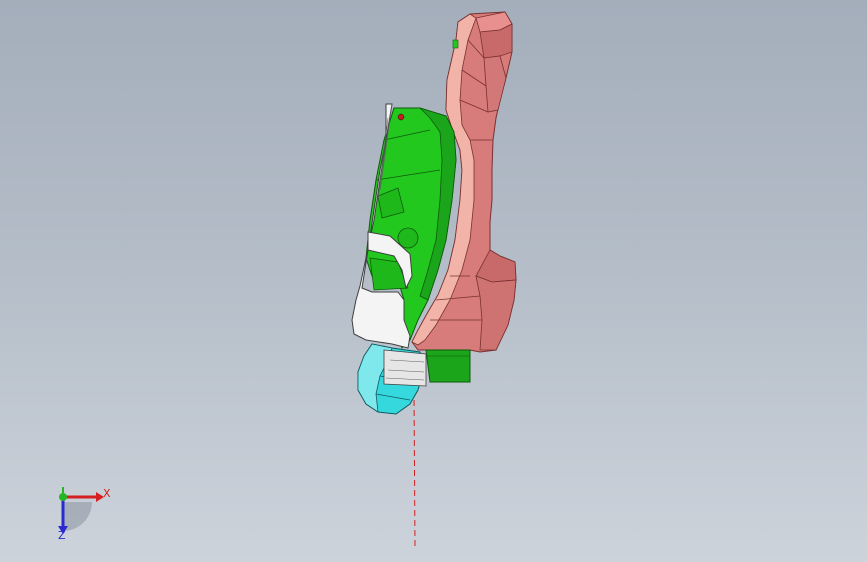 The image size is (867, 562). What do you see at coordinates (62, 535) in the screenshot?
I see `z-axis-label: Z` at bounding box center [62, 535].